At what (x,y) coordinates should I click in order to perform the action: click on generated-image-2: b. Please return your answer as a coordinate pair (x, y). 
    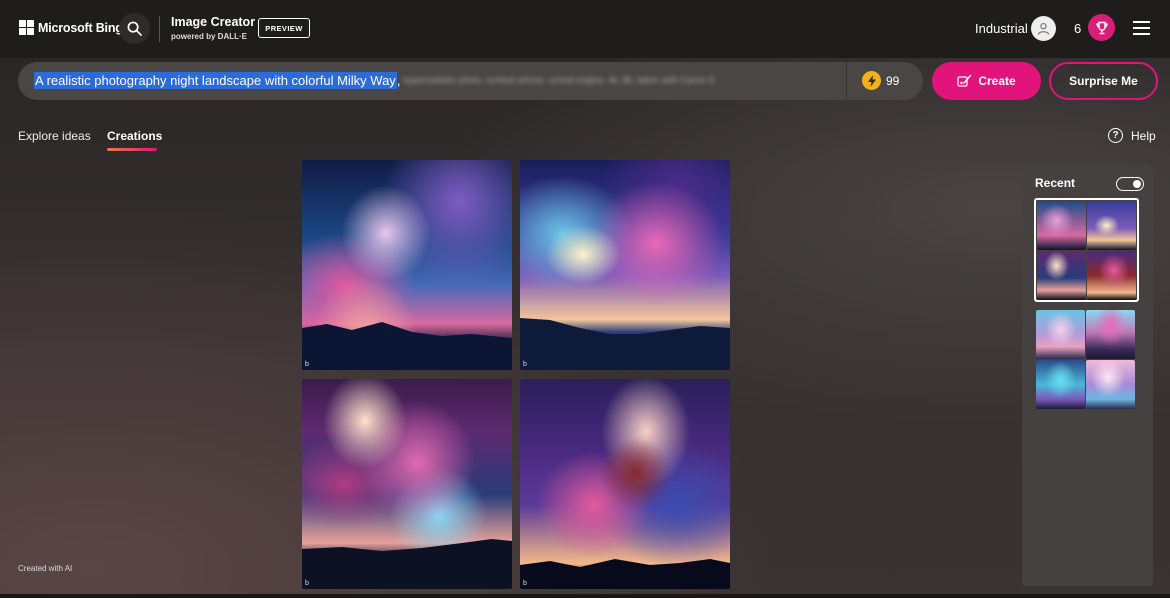
    Looking at the image, I should click on (625, 265).